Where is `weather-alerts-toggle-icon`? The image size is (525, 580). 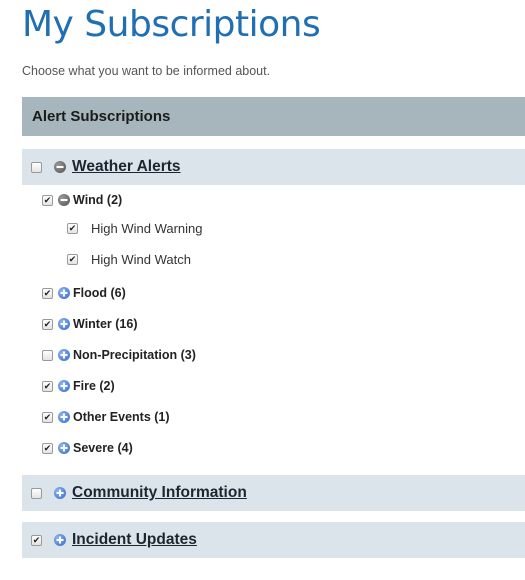 weather-alerts-toggle-icon is located at coordinates (60, 167).